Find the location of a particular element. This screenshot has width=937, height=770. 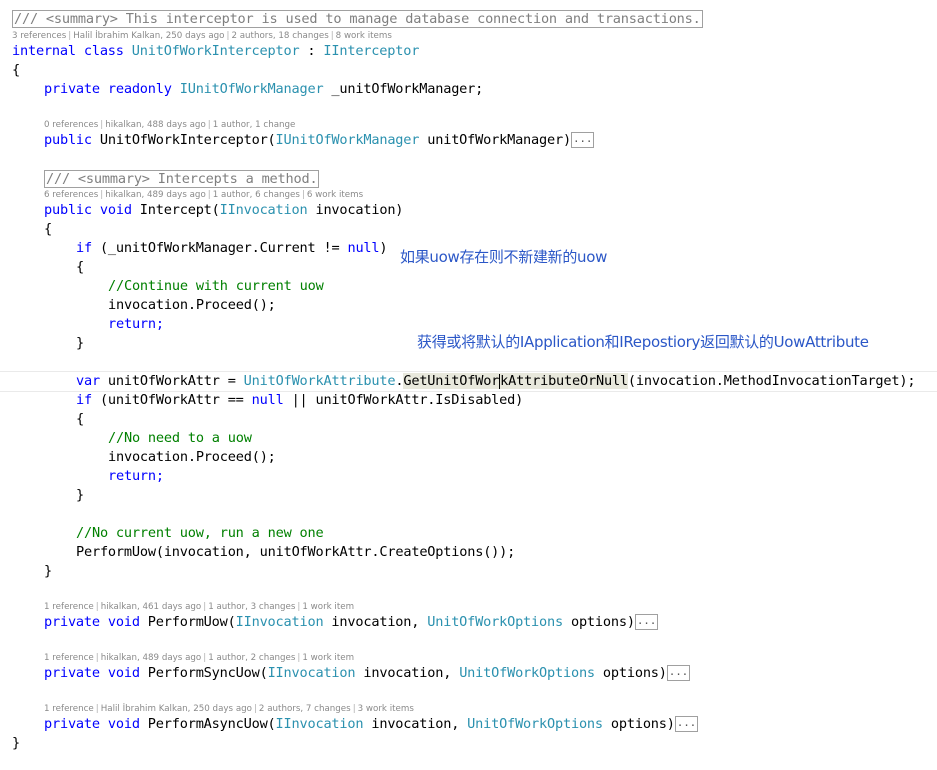

method-name: PerformAsyncUow( is located at coordinates (207, 724).